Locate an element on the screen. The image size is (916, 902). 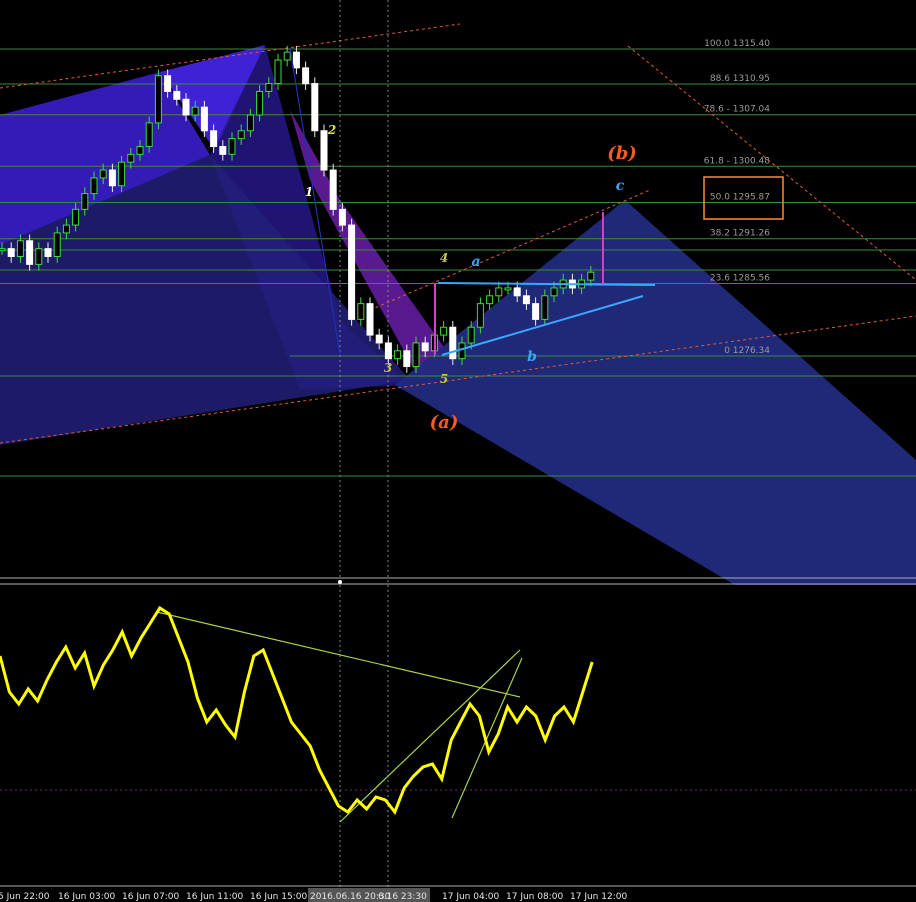
time-axis-label-6: 17 Jun 08:00 is located at coordinates (534, 897).